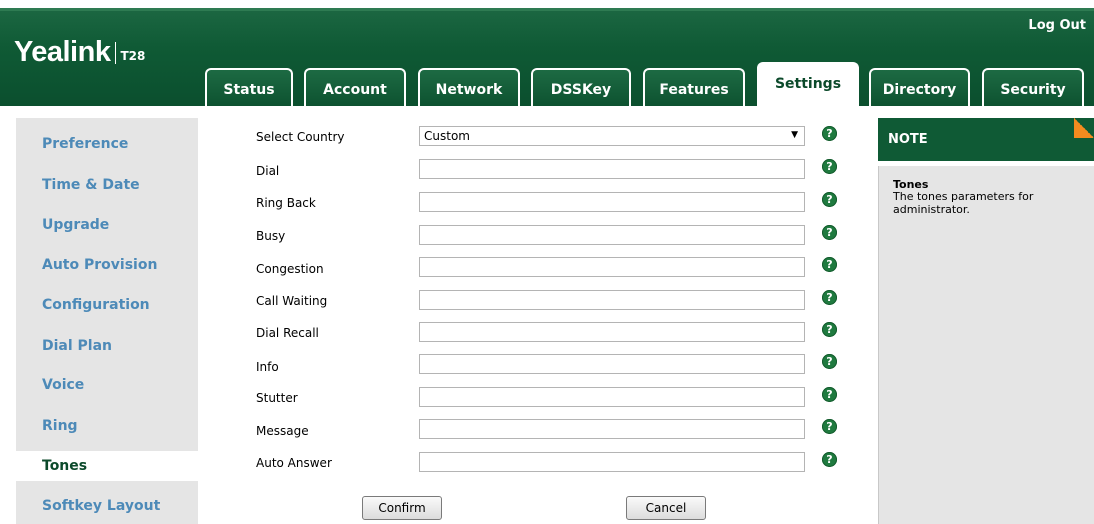 This screenshot has height=524, width=1094. Describe the element at coordinates (116, 52) in the screenshot. I see `brand-separator` at that location.